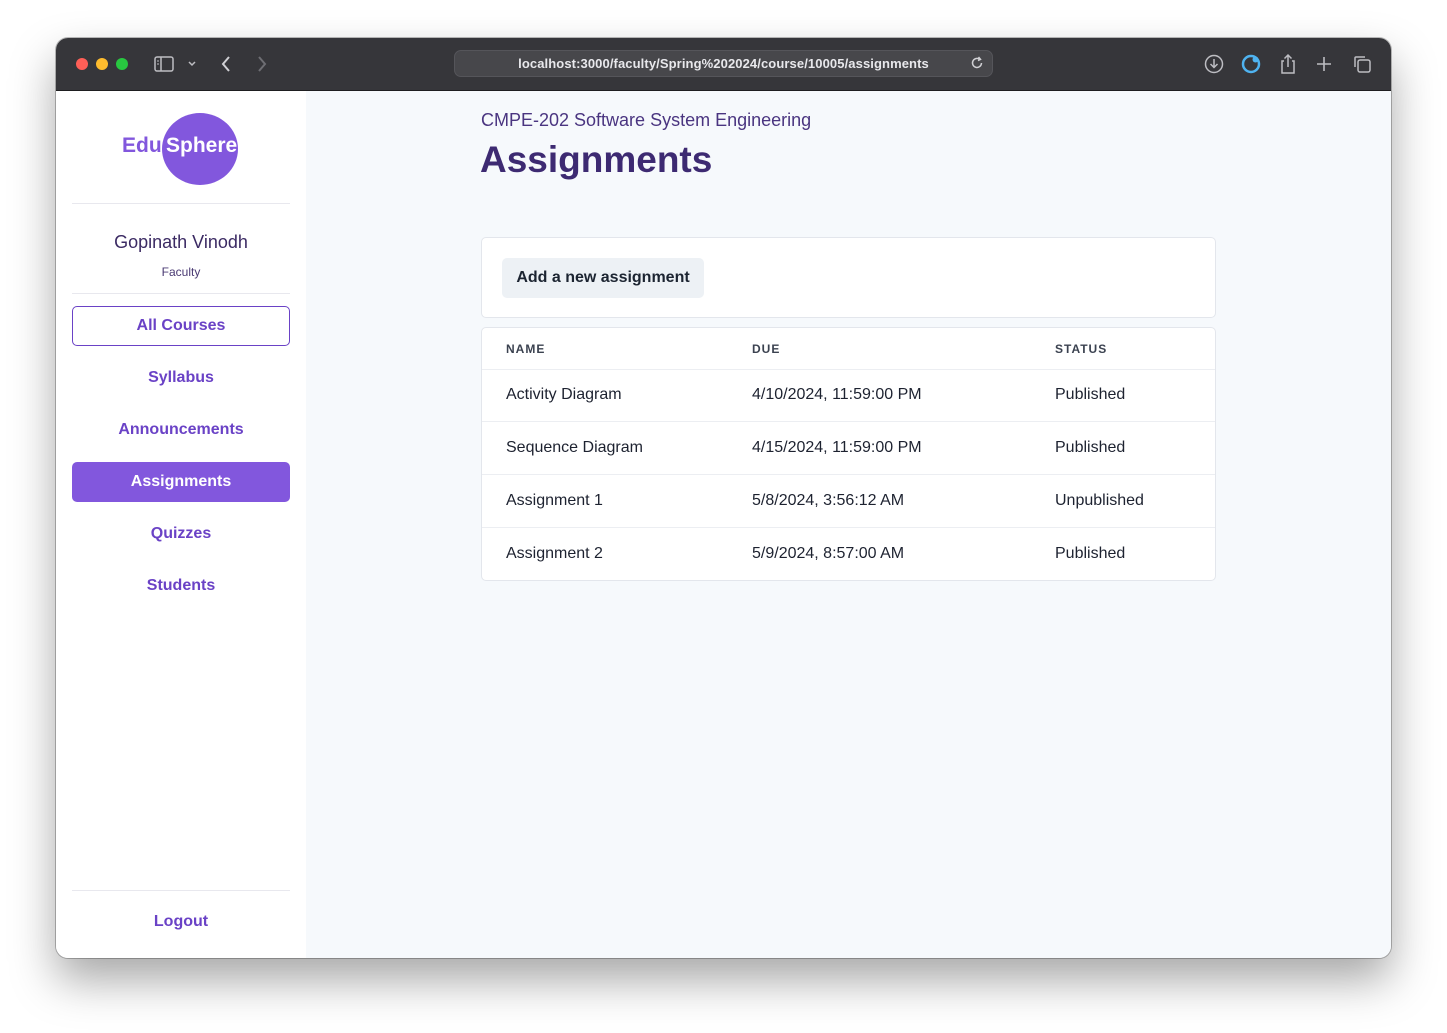  What do you see at coordinates (603, 278) in the screenshot?
I see `add-assignment-button: Add a new assignment` at bounding box center [603, 278].